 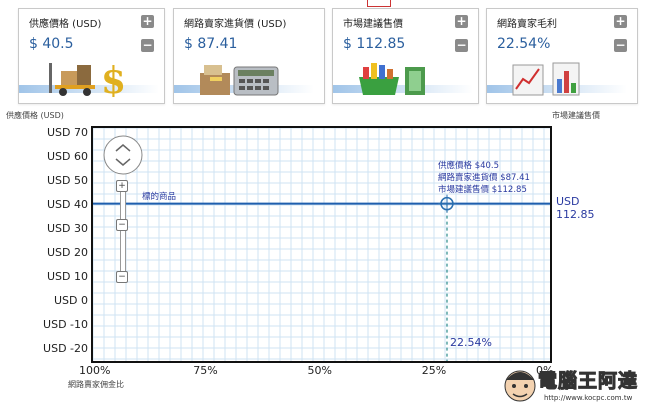 I want to click on card-title: 市場建議售價, so click(x=373, y=24).